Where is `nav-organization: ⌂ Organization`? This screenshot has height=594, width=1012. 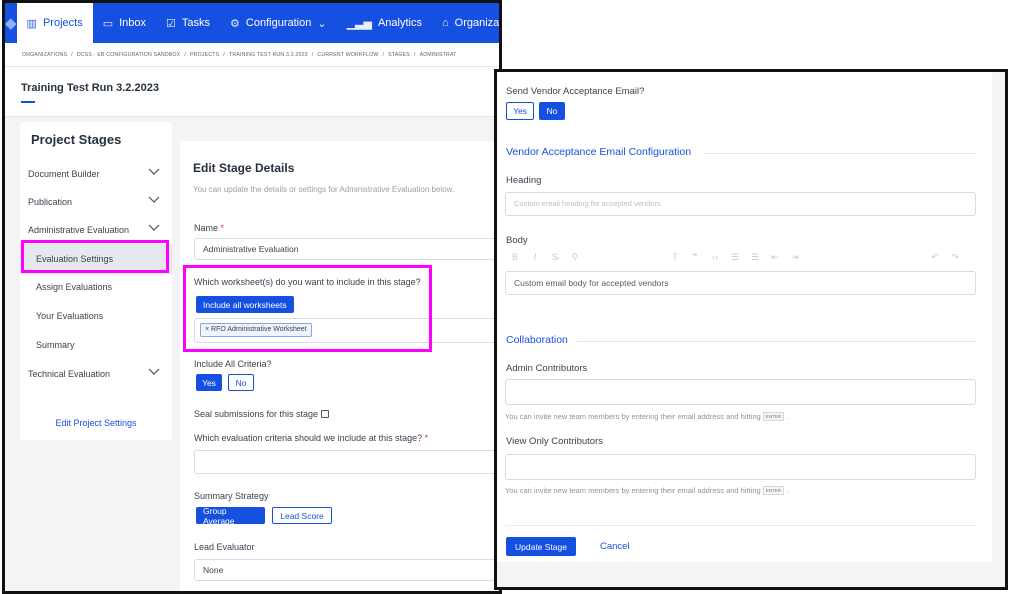 nav-organization: ⌂ Organization is located at coordinates (465, 23).